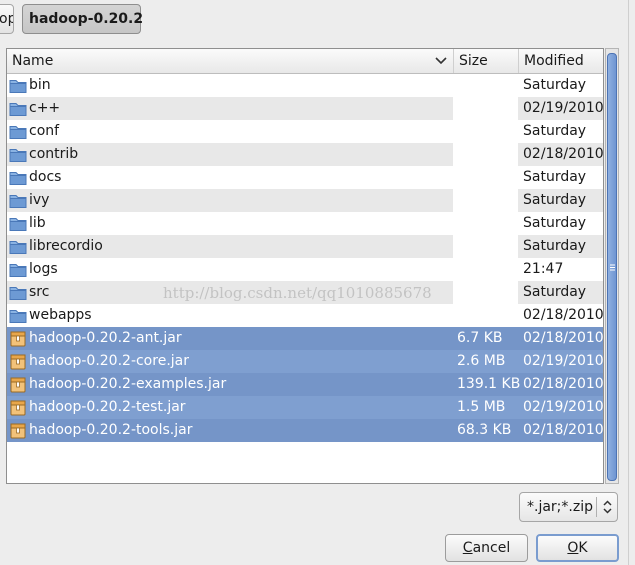  What do you see at coordinates (607, 507) in the screenshot?
I see `up-down-arrows-icon` at bounding box center [607, 507].